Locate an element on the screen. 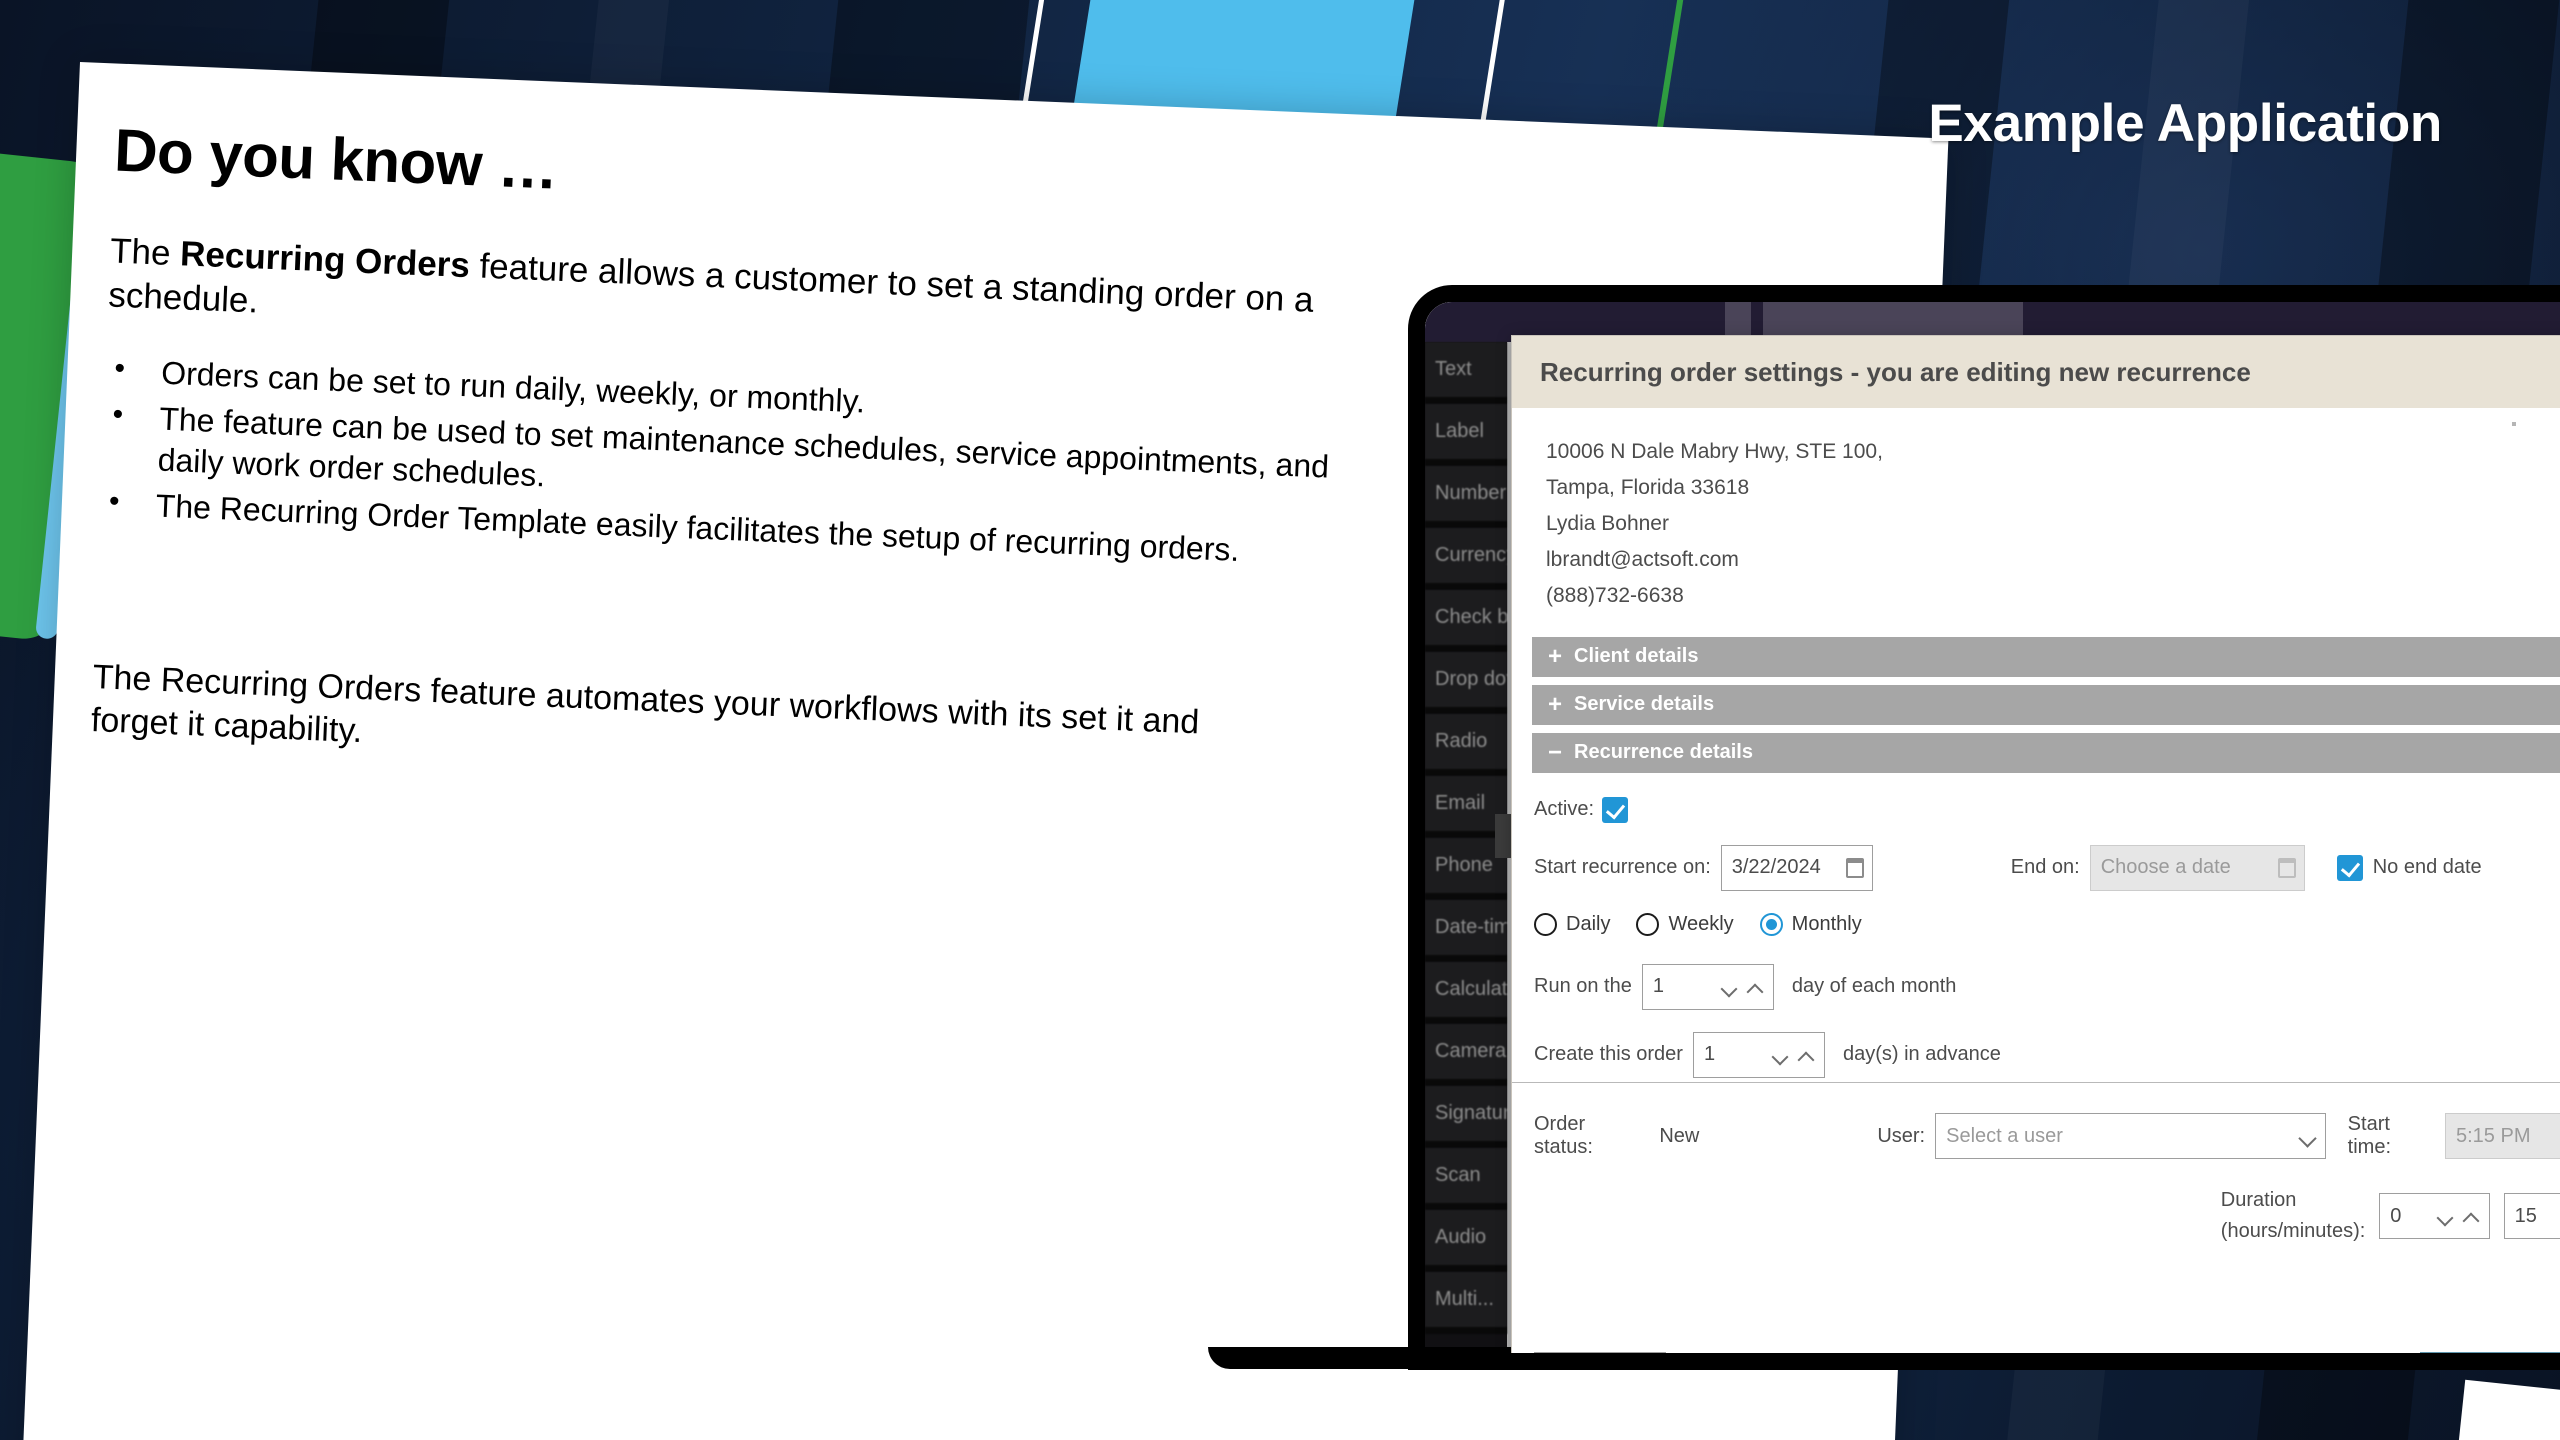 This screenshot has width=2560, height=1440. run-on-suffix-label: day of each month is located at coordinates (1874, 986).